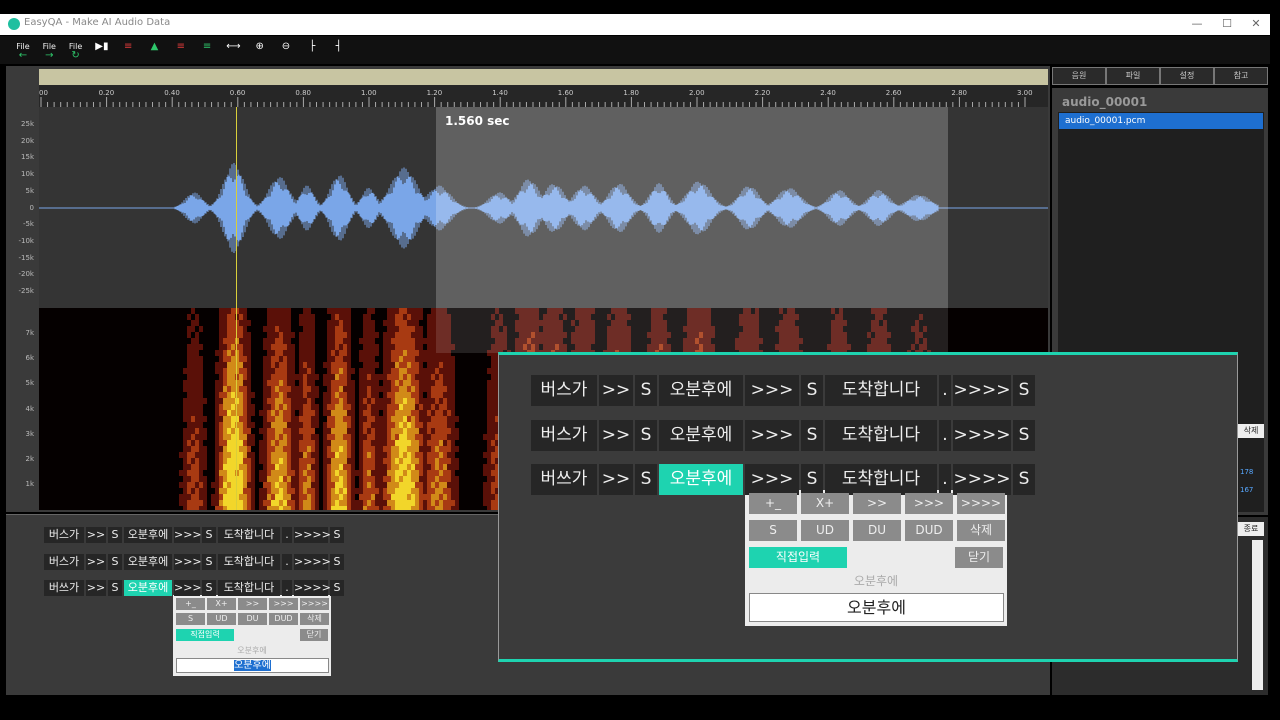  What do you see at coordinates (543, 77) in the screenshot?
I see `overview-ruler` at bounding box center [543, 77].